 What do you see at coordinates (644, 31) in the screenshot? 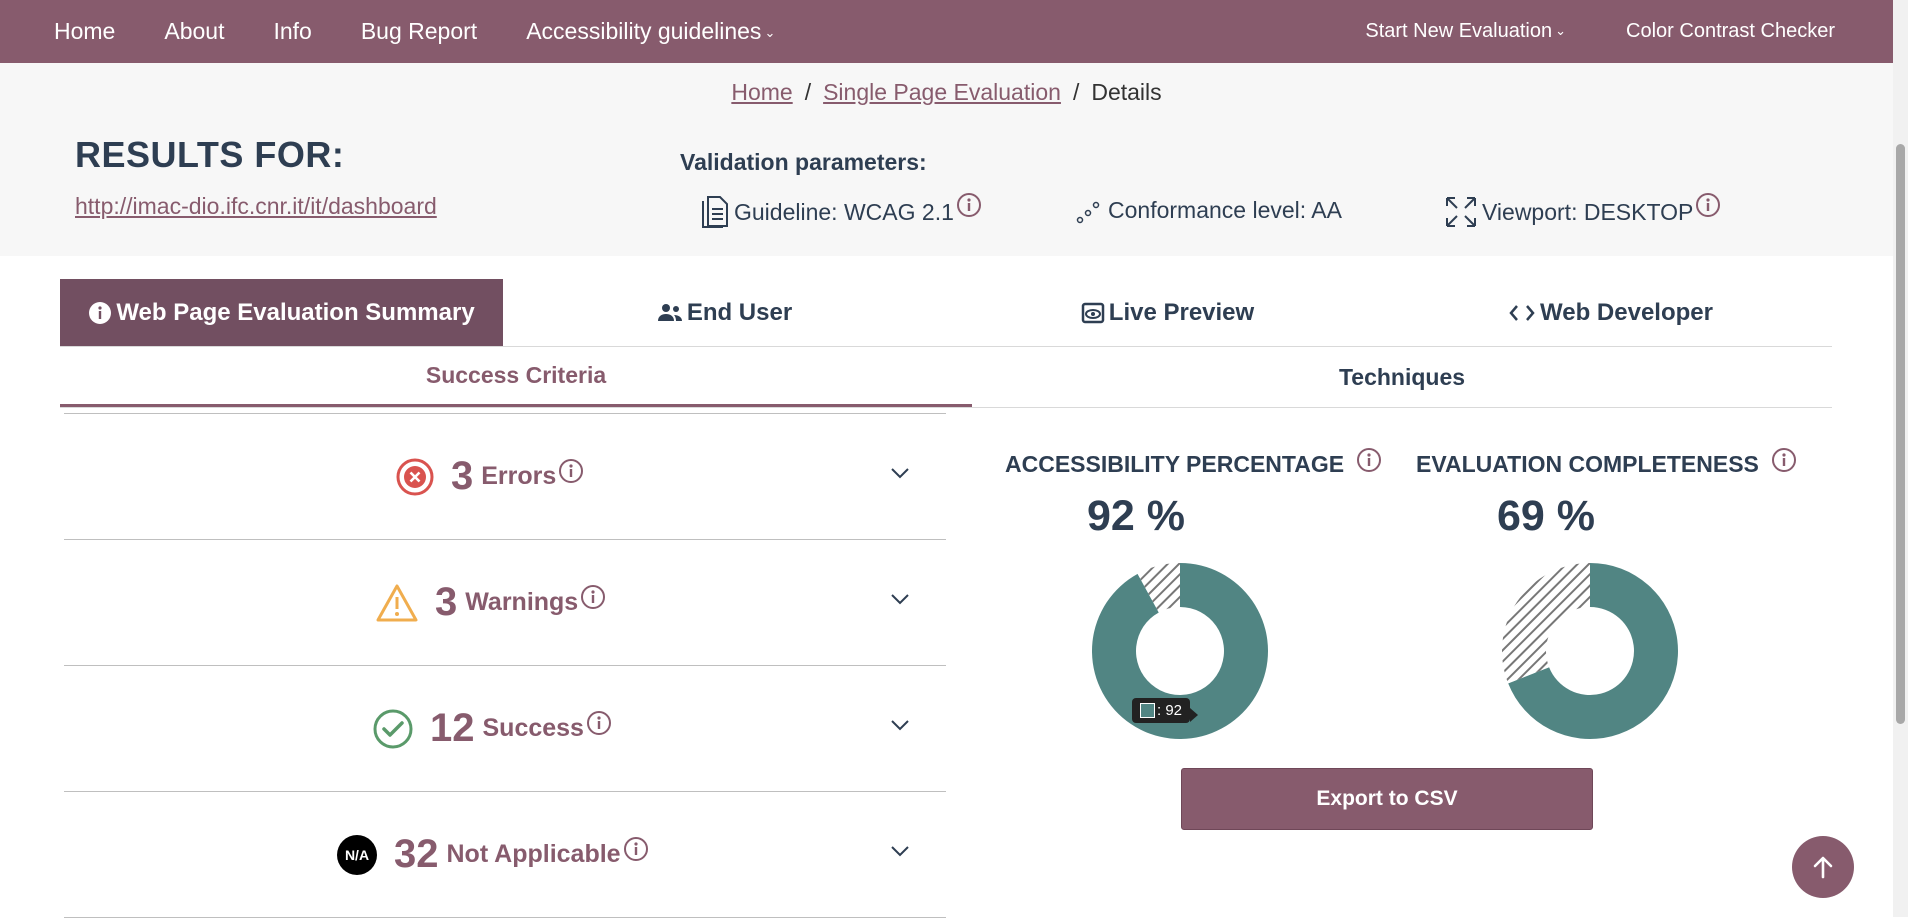
I see `nav-accessibility-guidelines-label: Accessibility guidelines` at bounding box center [644, 31].